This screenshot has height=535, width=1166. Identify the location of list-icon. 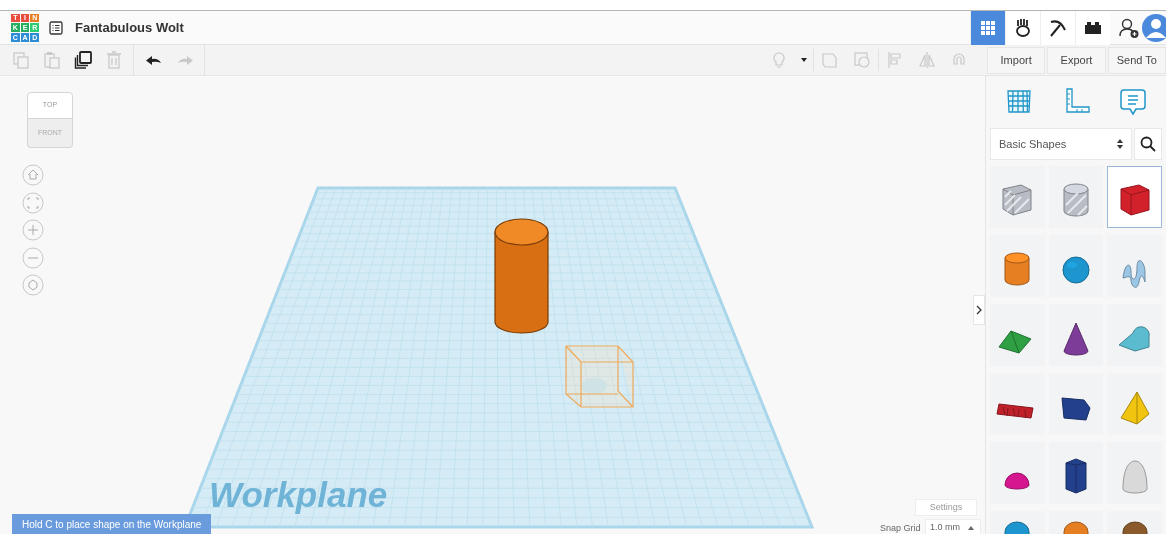
(56, 27).